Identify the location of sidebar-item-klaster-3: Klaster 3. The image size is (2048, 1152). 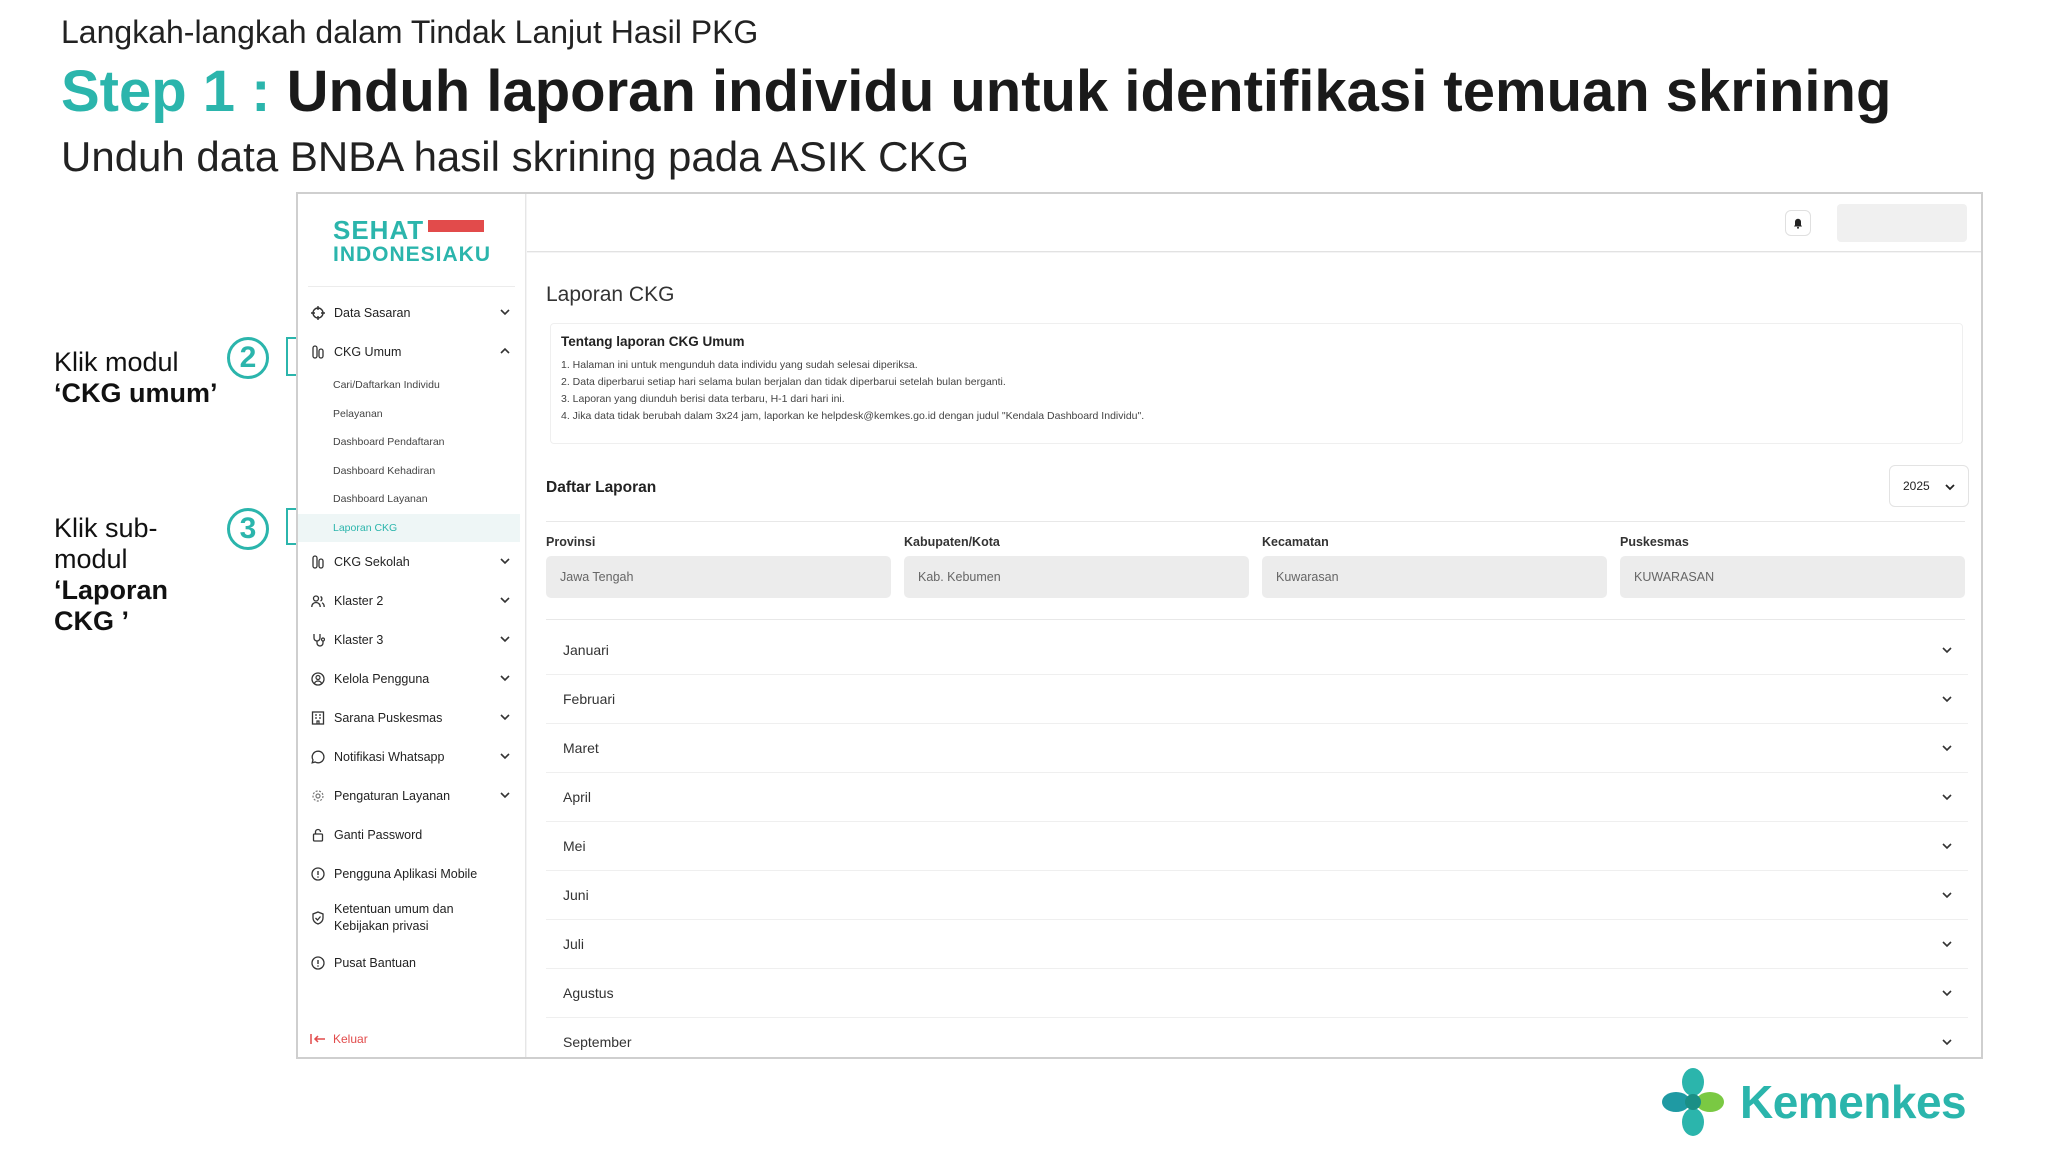
(412, 639).